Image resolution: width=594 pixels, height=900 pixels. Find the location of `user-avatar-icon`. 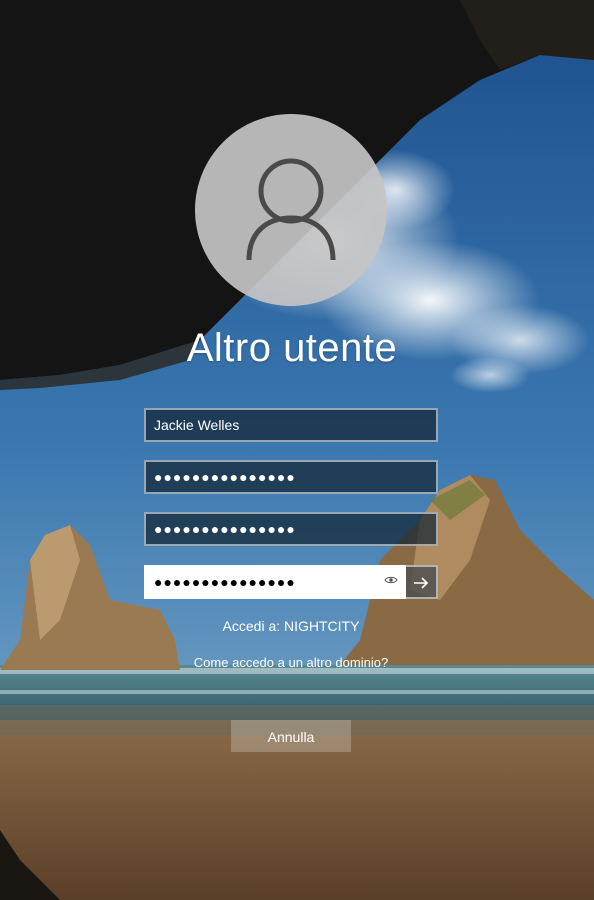

user-avatar-icon is located at coordinates (291, 209).